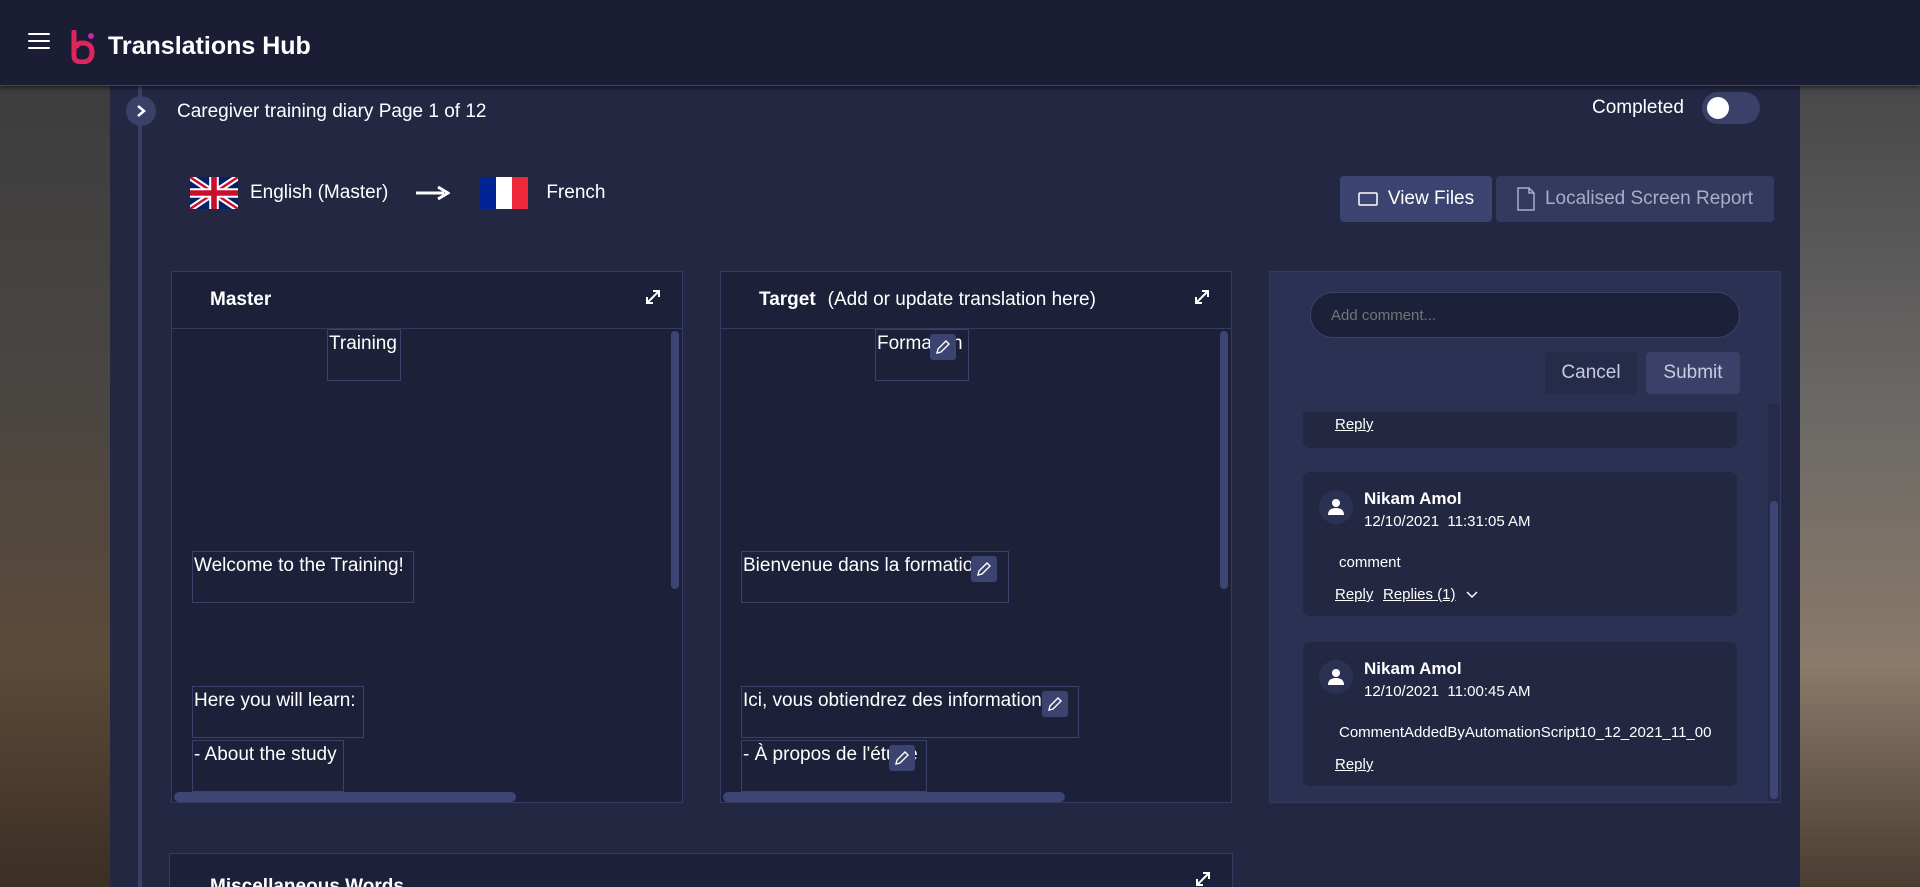  Describe the element at coordinates (1731, 108) in the screenshot. I see `completed-toggle` at that location.